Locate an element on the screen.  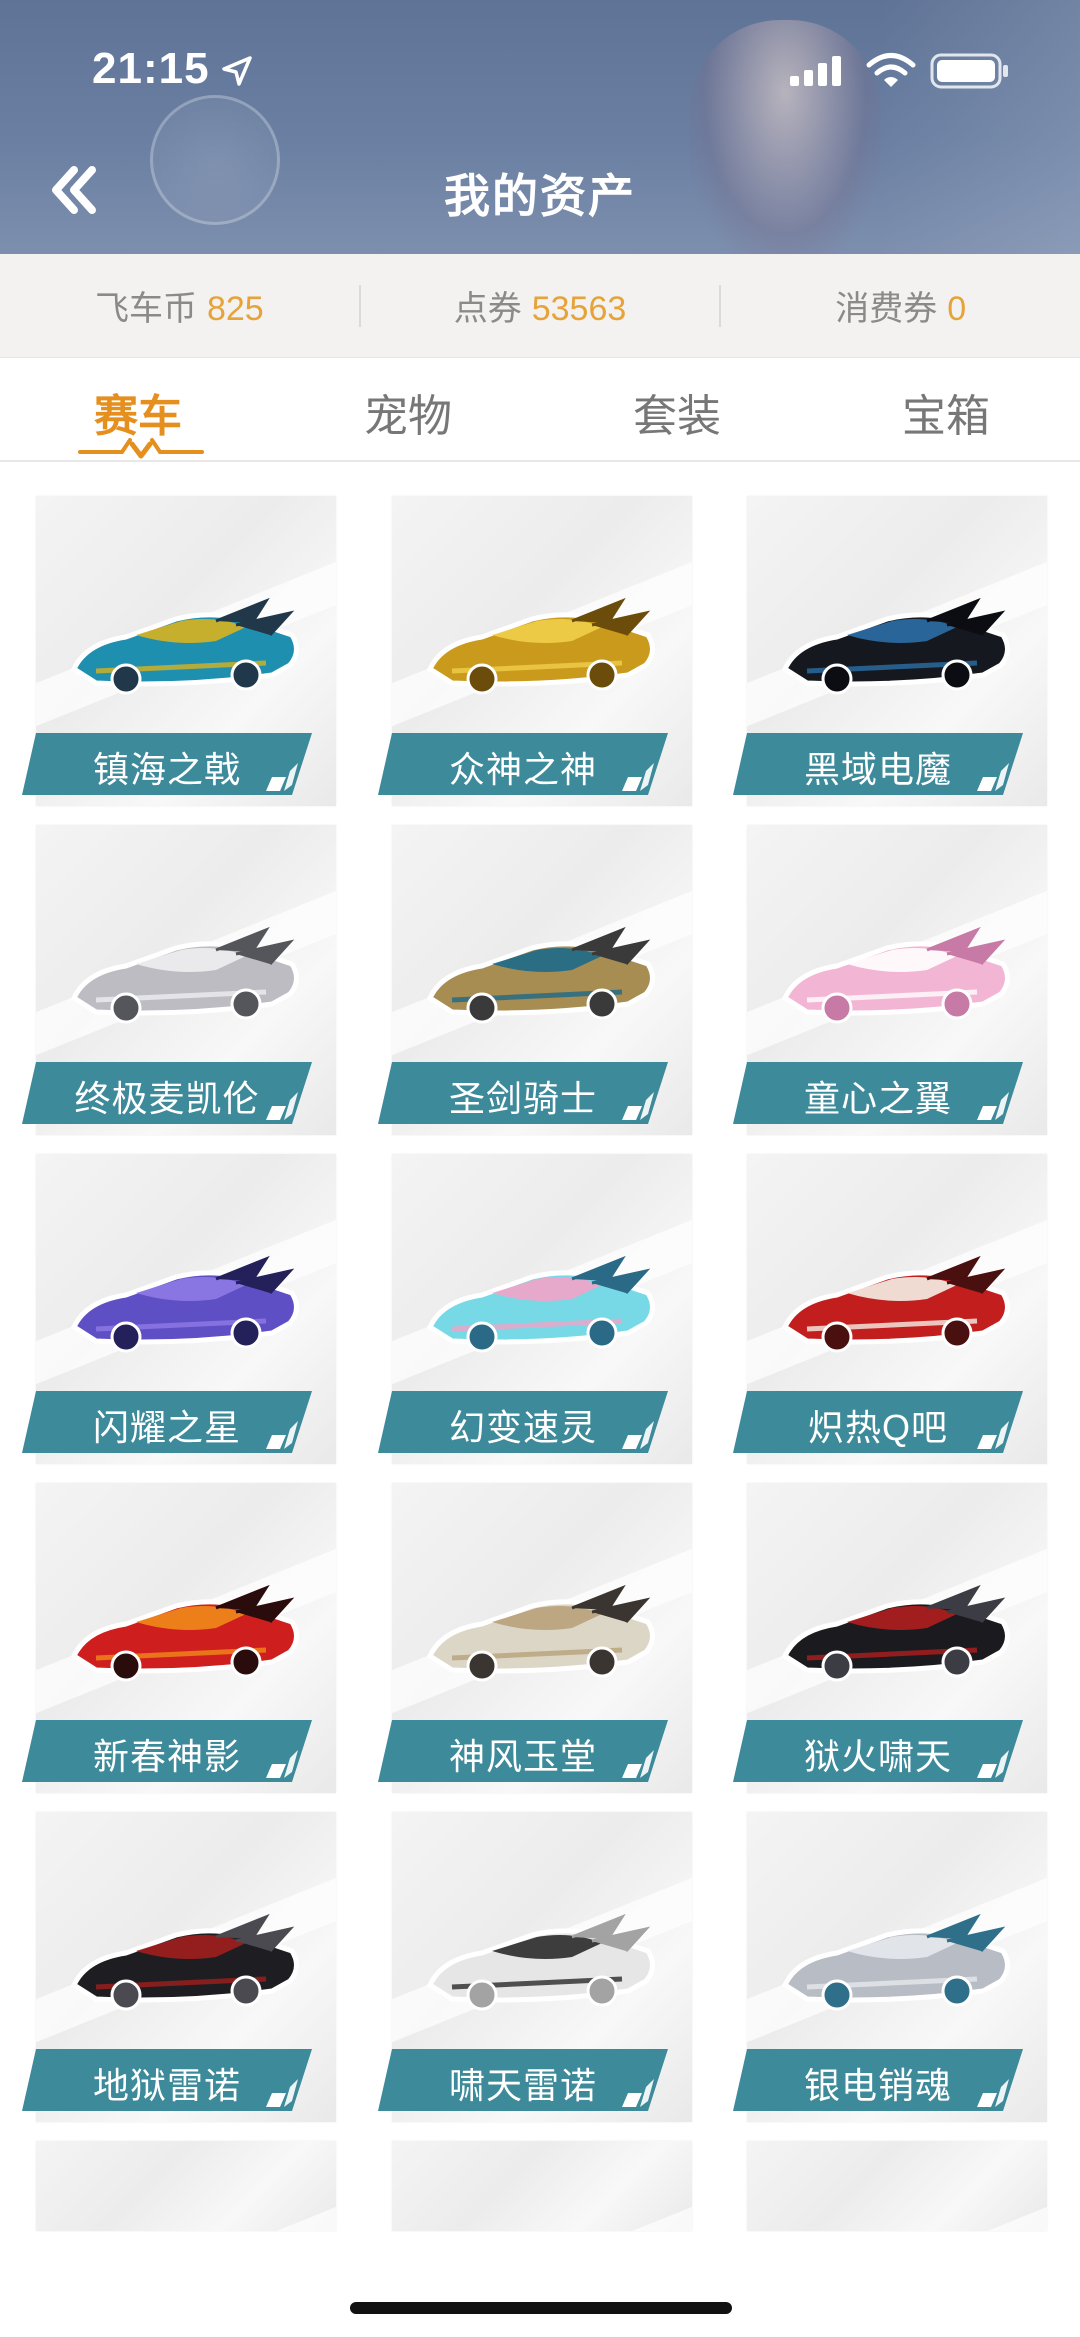
car-name: 新春神影 is located at coordinates (166, 1756).